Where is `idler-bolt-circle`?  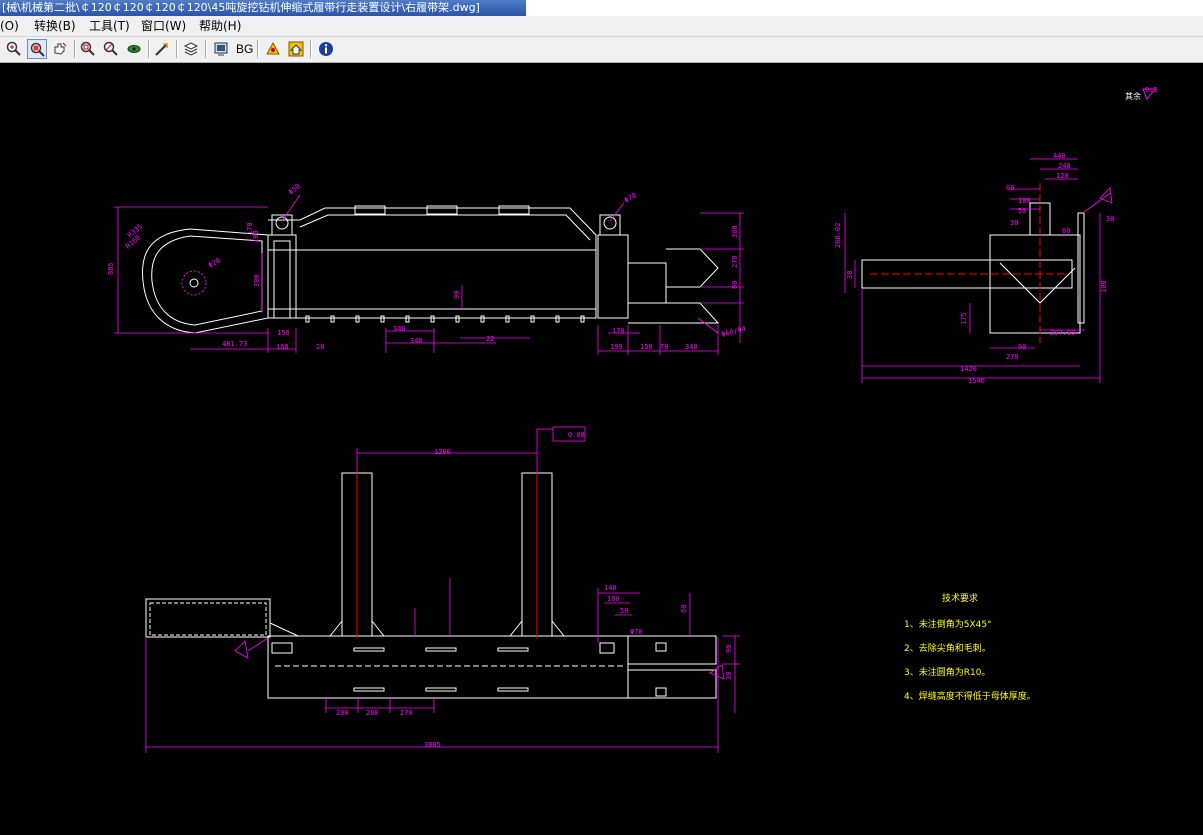
idler-bolt-circle is located at coordinates (194, 283).